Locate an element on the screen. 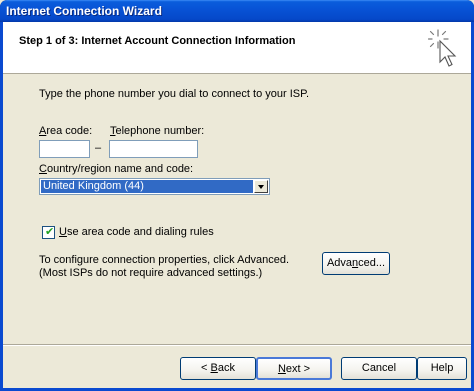 This screenshot has width=474, height=391. cancel-button: Cancel is located at coordinates (379, 368).